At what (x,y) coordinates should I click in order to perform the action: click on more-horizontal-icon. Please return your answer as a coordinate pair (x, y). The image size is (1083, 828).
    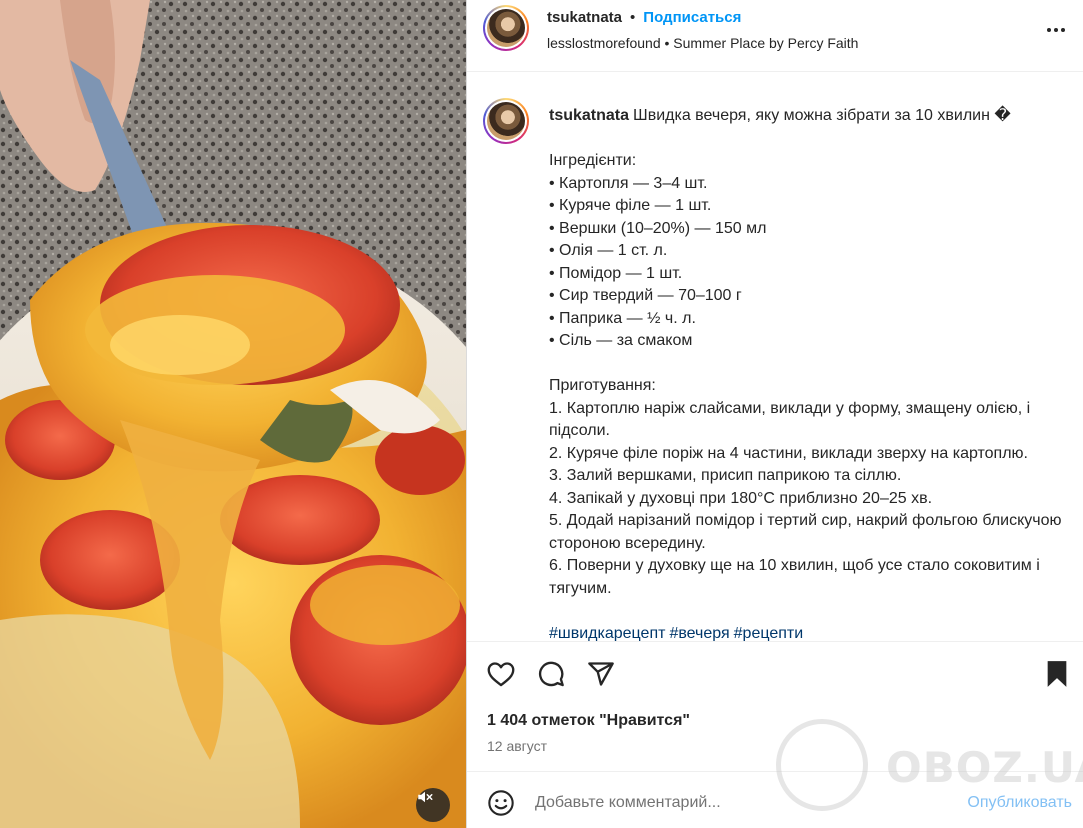
    Looking at the image, I should click on (1056, 30).